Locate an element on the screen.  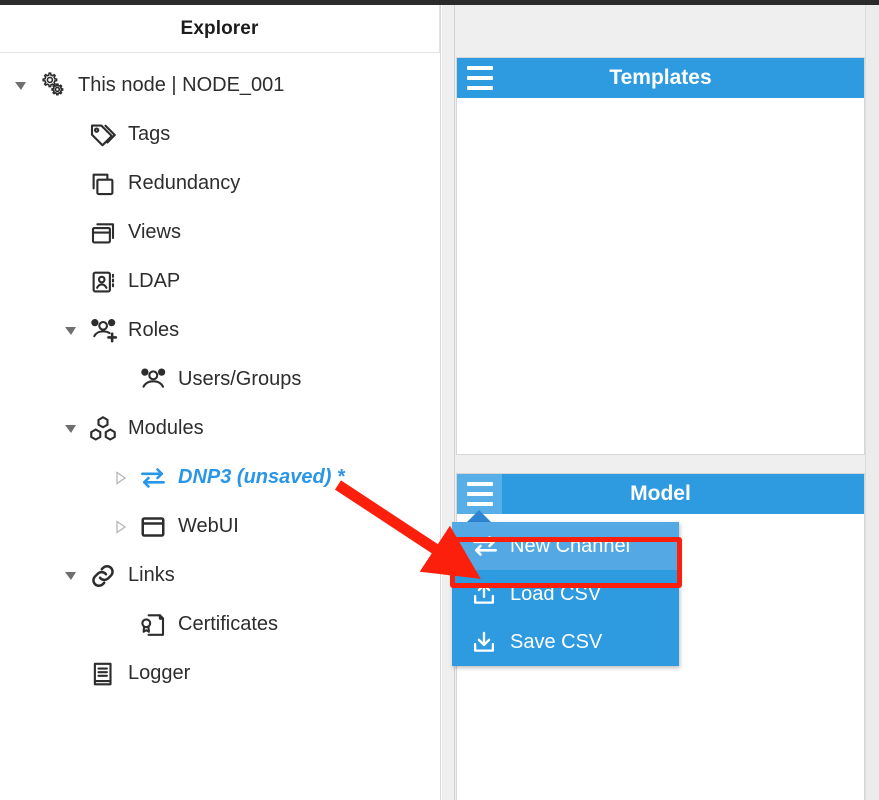
menu-item-save-csv: Save CSV is located at coordinates (565, 642).